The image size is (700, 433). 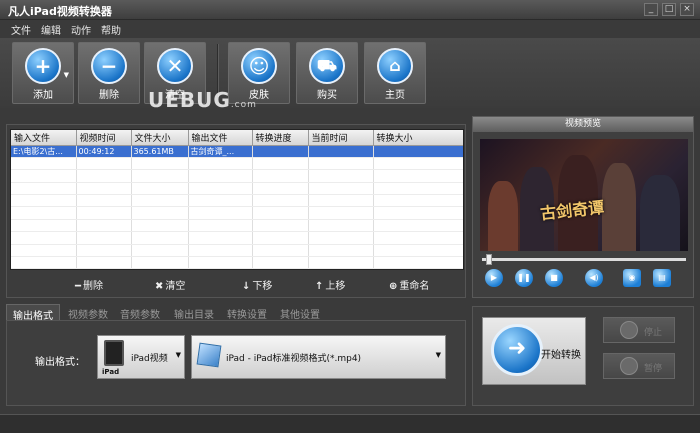 I want to click on volume-icon: ◀), so click(x=594, y=278).